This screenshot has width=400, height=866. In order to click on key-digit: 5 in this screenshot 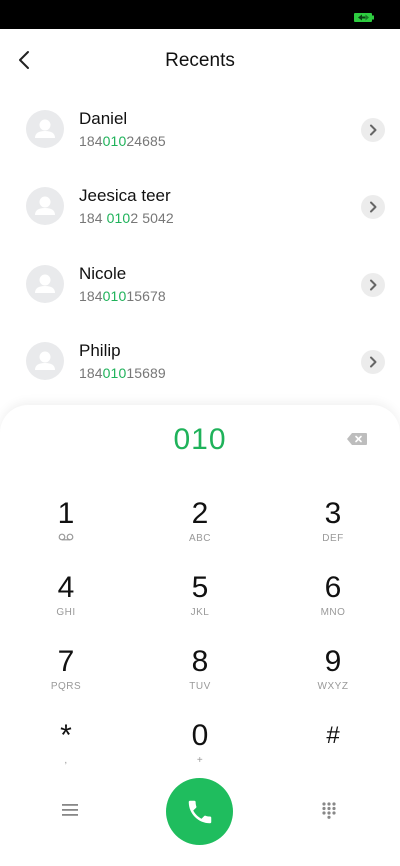, I will do `click(200, 587)`.